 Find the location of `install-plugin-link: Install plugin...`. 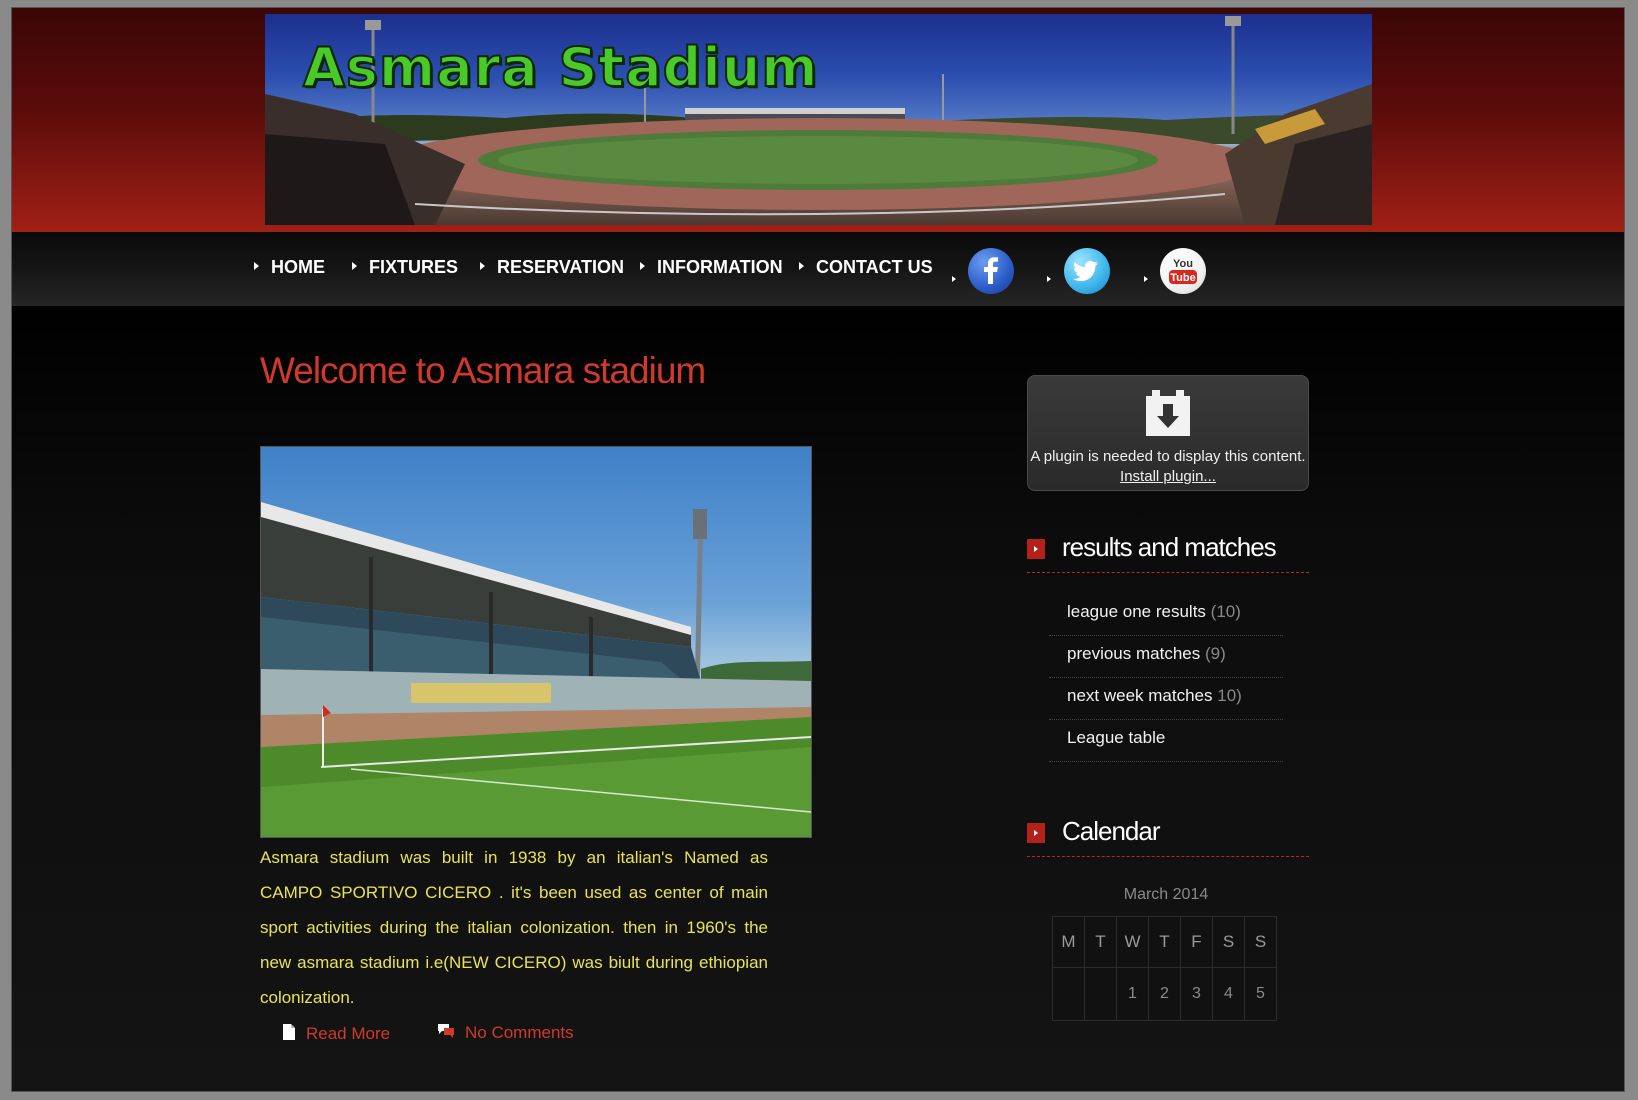

install-plugin-link: Install plugin... is located at coordinates (1168, 476).